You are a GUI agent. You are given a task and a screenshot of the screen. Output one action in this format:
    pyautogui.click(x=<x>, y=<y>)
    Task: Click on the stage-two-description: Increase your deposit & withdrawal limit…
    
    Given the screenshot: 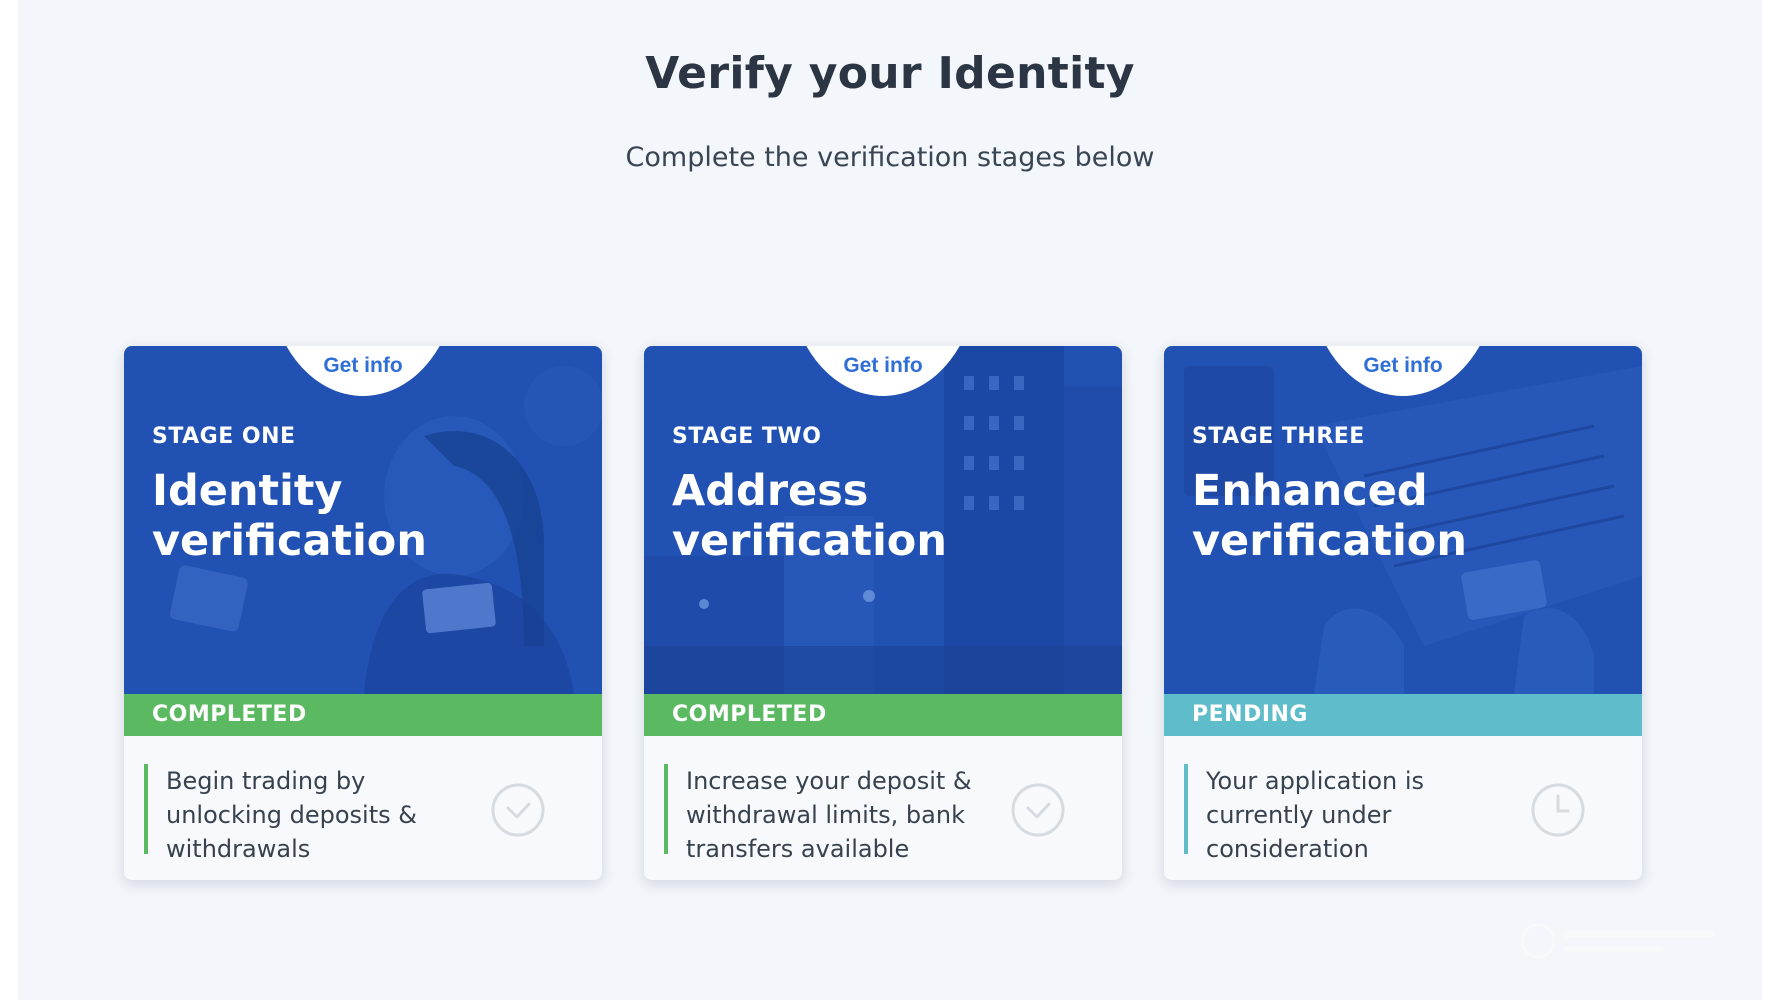 What is the action you would take?
    pyautogui.click(x=829, y=815)
    